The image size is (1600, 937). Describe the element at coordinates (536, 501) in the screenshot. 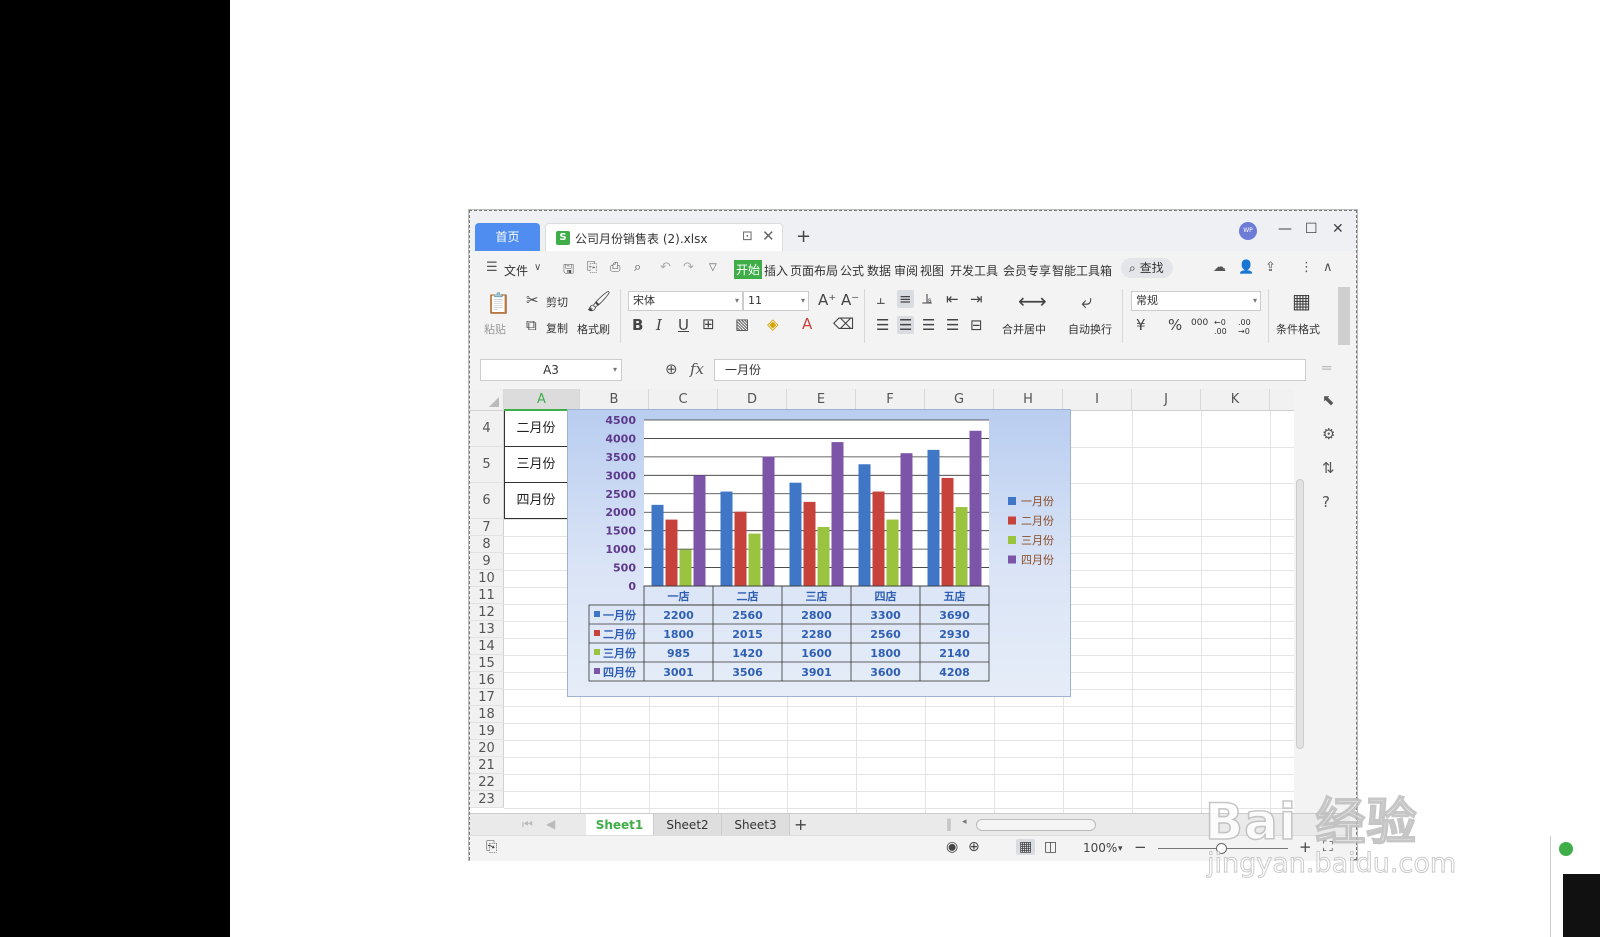

I see `cell-a6: 四月份` at that location.